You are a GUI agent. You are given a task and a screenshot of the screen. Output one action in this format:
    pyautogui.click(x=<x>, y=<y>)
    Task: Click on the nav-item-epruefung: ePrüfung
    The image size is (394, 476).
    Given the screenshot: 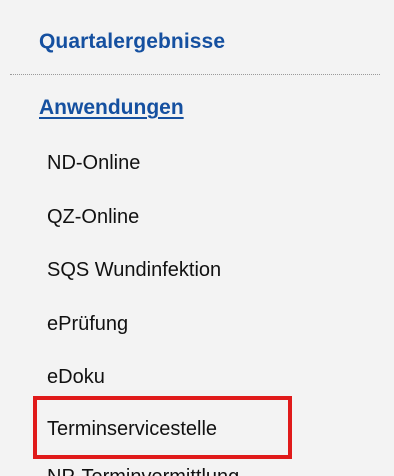 What is the action you would take?
    pyautogui.click(x=87, y=324)
    